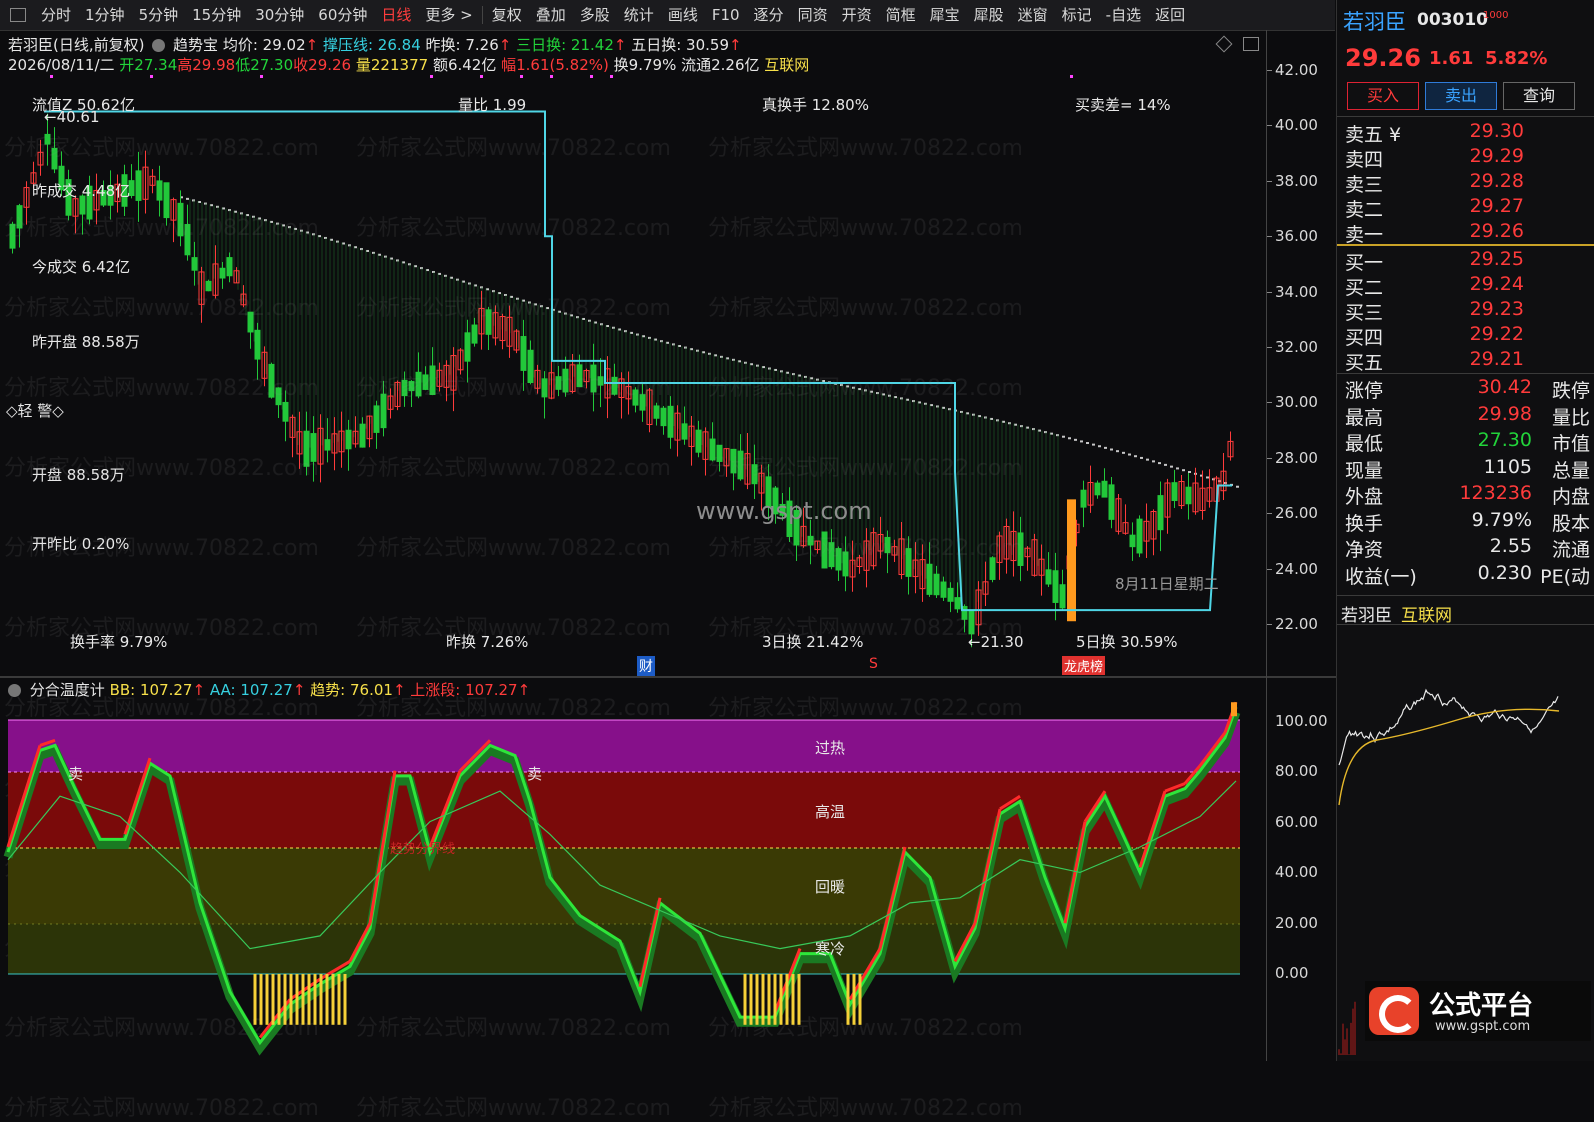  Describe the element at coordinates (1467, 495) in the screenshot. I see `stat-row: 外盘 123236 内盘` at that location.